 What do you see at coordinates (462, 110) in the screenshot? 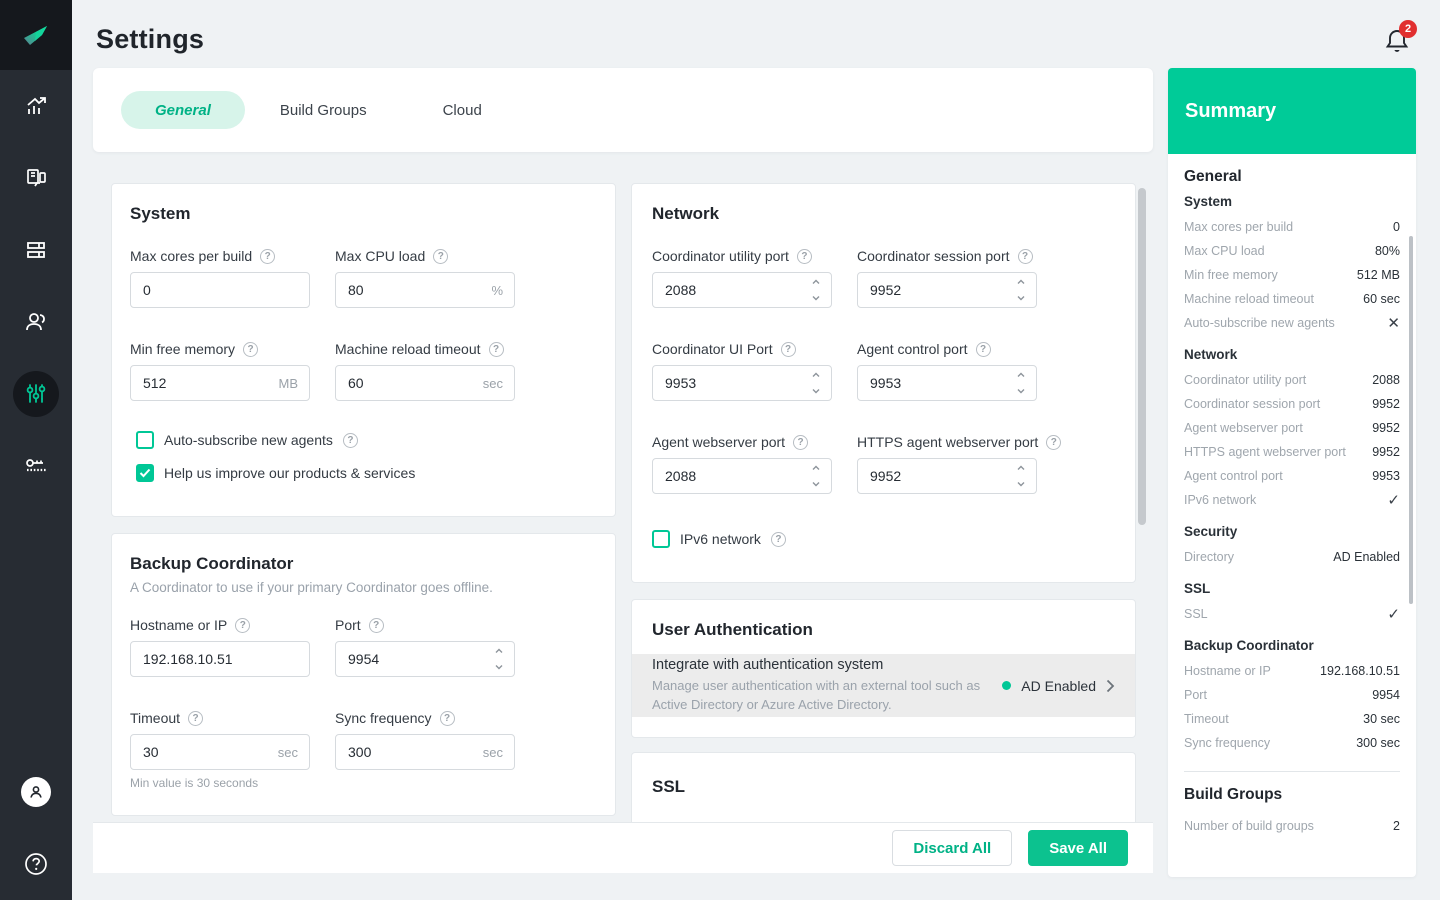
I see `tab-cloud: Cloud` at bounding box center [462, 110].